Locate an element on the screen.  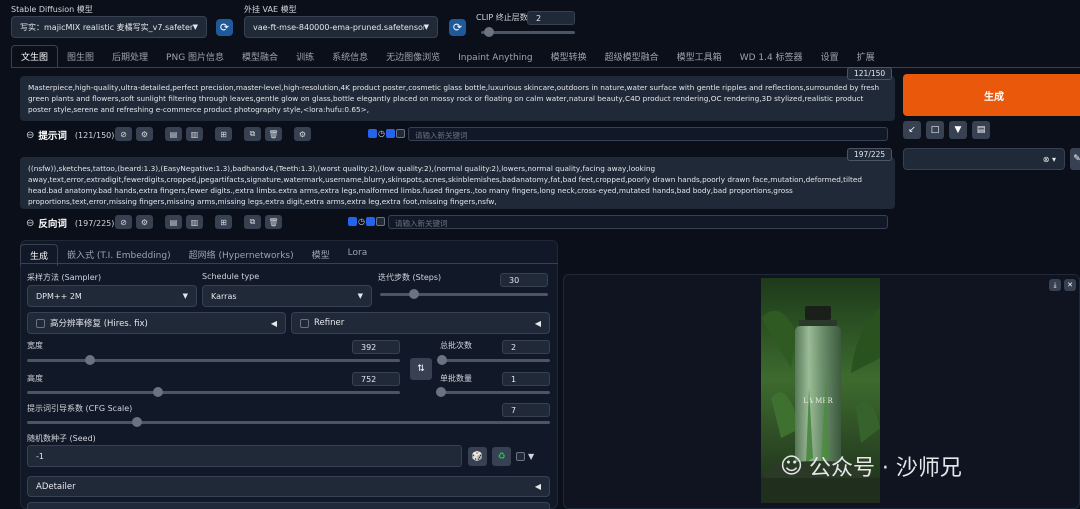
apply-style-icon: ↙ is located at coordinates (912, 130).